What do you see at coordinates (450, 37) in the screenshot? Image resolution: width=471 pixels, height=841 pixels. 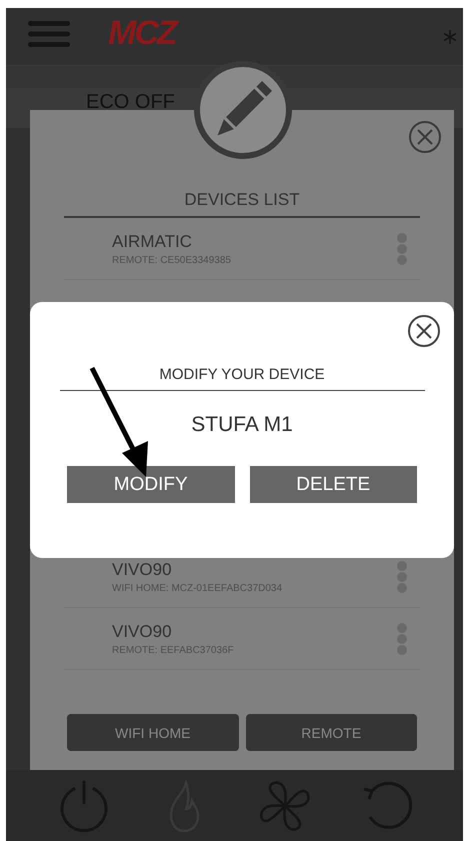 I see `snowflake-icon` at bounding box center [450, 37].